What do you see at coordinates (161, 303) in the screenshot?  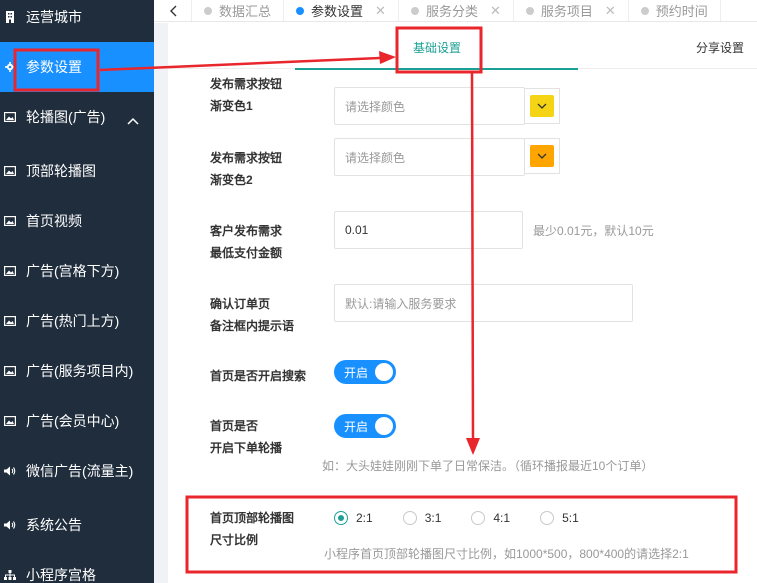 I see `content-gutter` at bounding box center [161, 303].